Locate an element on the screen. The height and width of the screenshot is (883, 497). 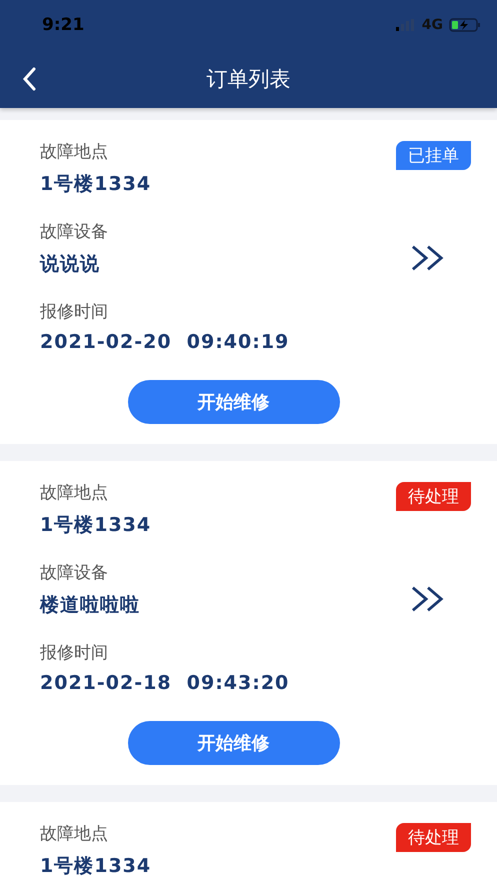
field-value: 2021-02-18 09:43:20 is located at coordinates (165, 683).